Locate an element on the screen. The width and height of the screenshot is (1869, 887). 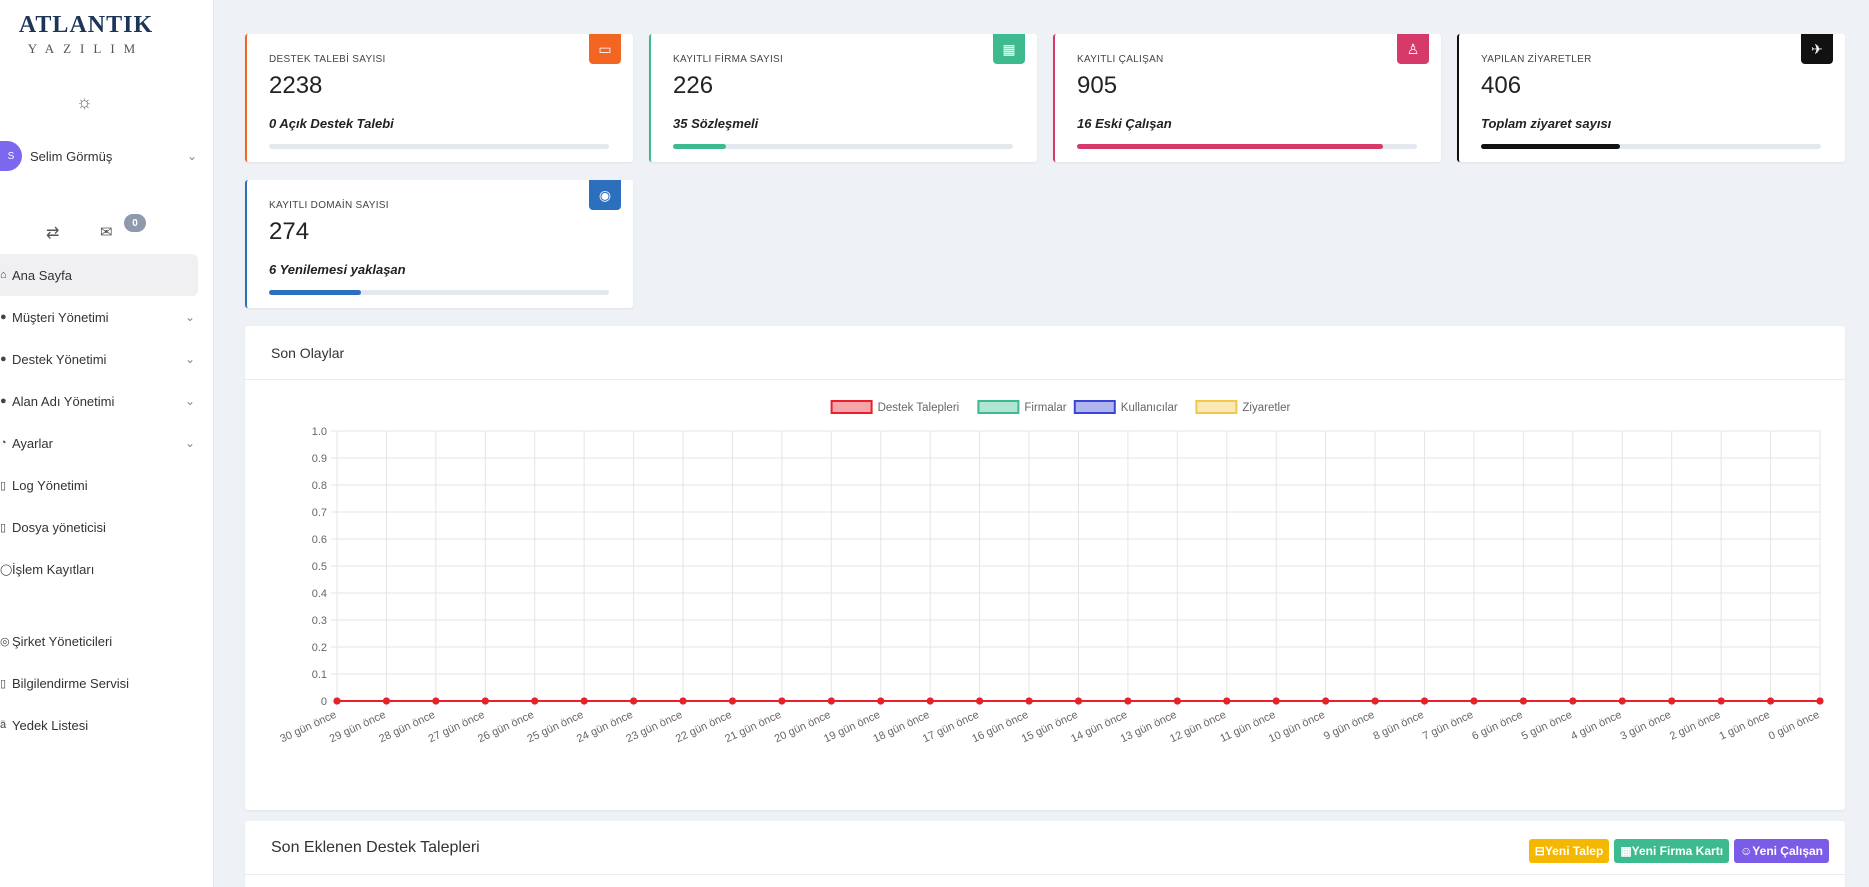
sidebar-item-log-yonetimi: ▯ Log Yönetimi is located at coordinates (99, 485).